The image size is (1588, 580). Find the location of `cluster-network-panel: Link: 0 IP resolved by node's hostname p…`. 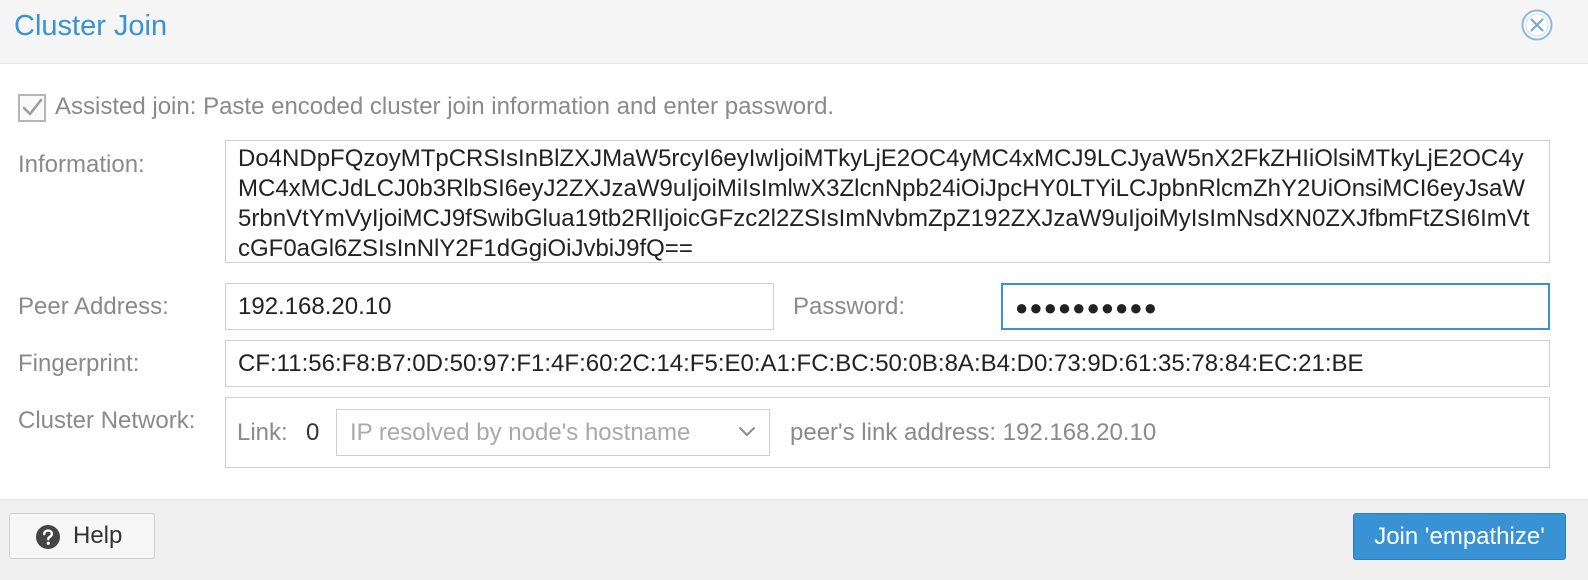

cluster-network-panel: Link: 0 IP resolved by node's hostname p… is located at coordinates (887, 432).